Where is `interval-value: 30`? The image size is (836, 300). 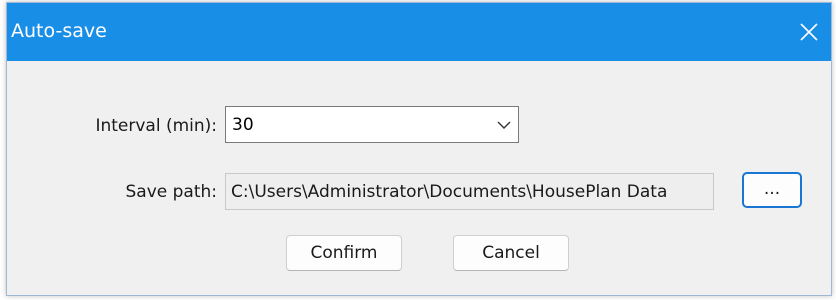
interval-value: 30 is located at coordinates (243, 125).